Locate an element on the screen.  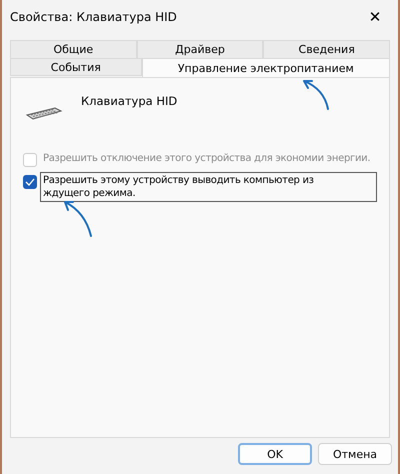
tab: Сведения is located at coordinates (326, 49).